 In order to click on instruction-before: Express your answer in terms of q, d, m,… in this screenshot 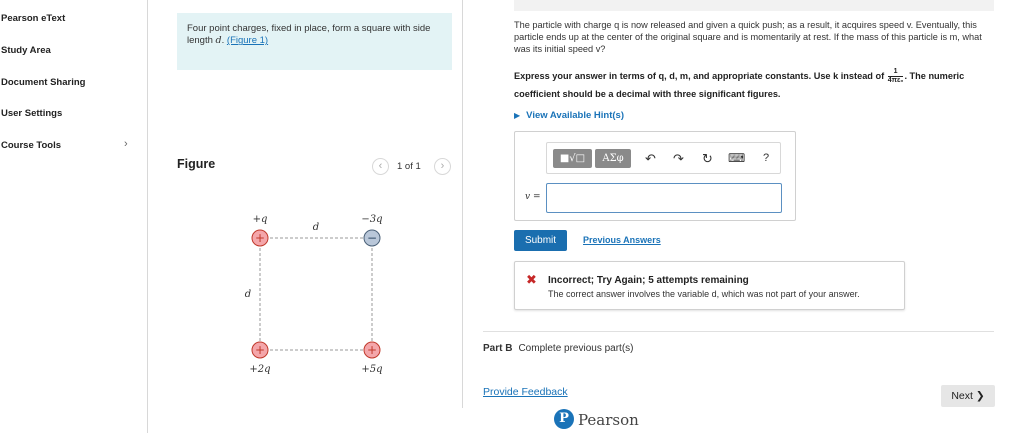, I will do `click(699, 76)`.